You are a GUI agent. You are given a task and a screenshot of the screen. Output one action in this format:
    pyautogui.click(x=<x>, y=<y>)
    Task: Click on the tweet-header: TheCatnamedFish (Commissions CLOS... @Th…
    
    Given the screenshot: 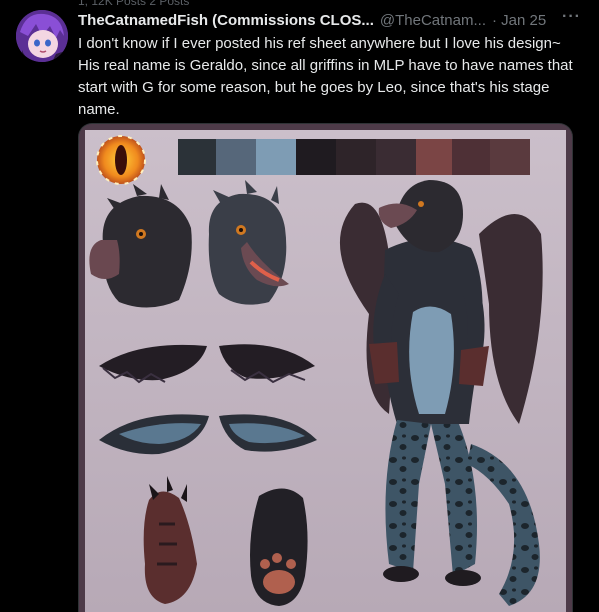 What is the action you would take?
    pyautogui.click(x=330, y=20)
    